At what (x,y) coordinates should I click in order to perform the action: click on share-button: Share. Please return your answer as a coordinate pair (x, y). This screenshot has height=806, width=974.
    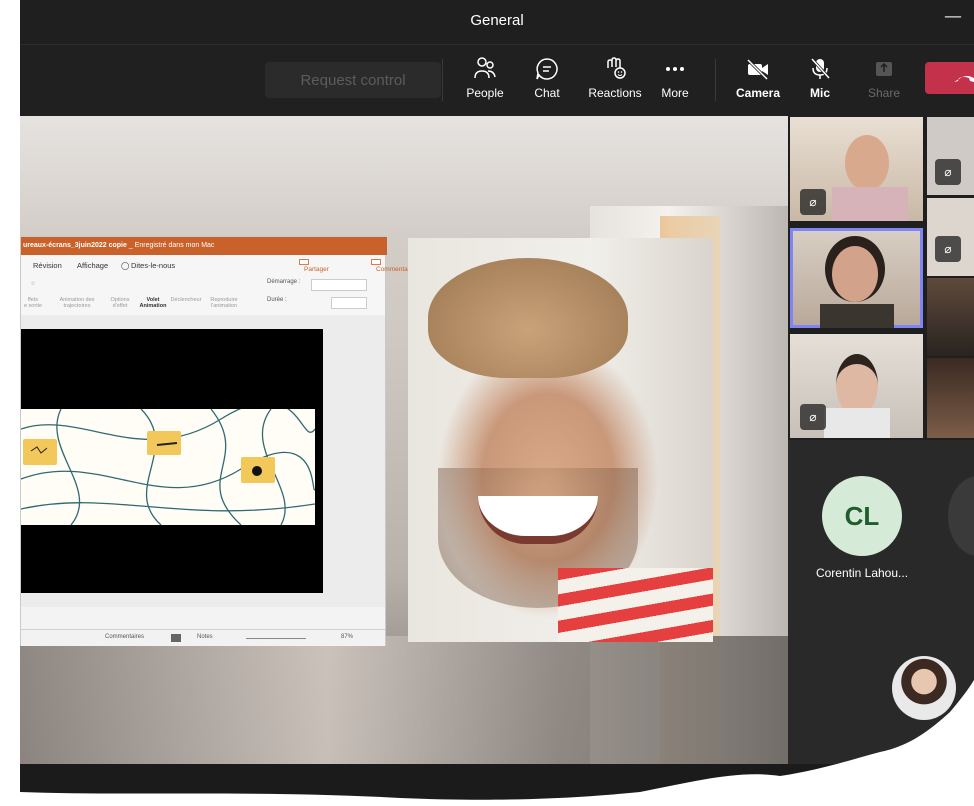
    Looking at the image, I should click on (884, 78).